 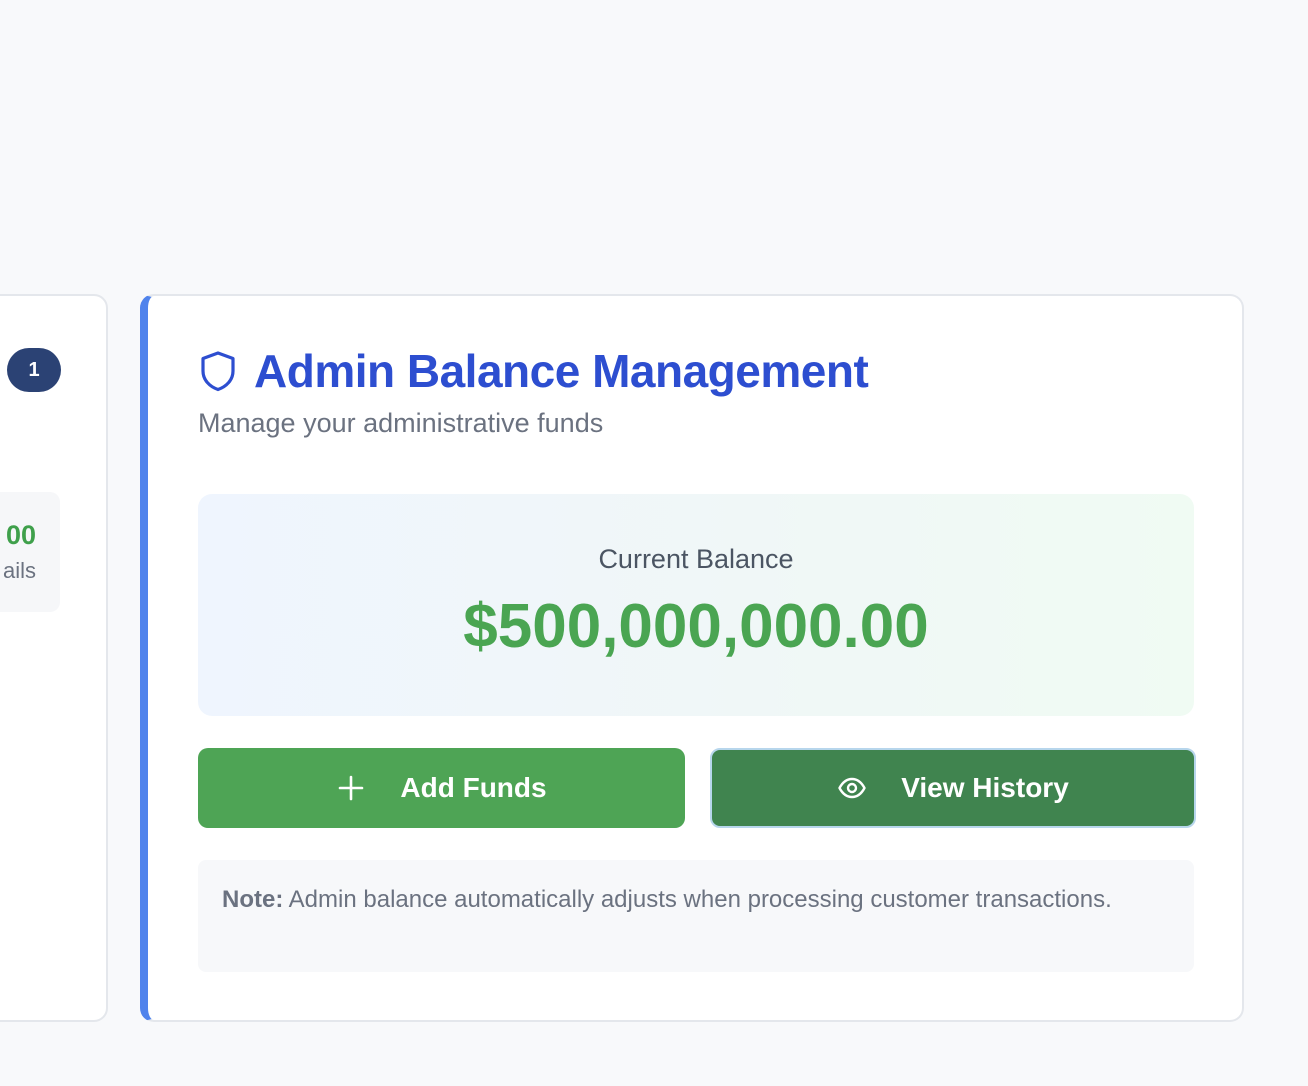 I want to click on card-header: Admin Balance Management, so click(x=533, y=371).